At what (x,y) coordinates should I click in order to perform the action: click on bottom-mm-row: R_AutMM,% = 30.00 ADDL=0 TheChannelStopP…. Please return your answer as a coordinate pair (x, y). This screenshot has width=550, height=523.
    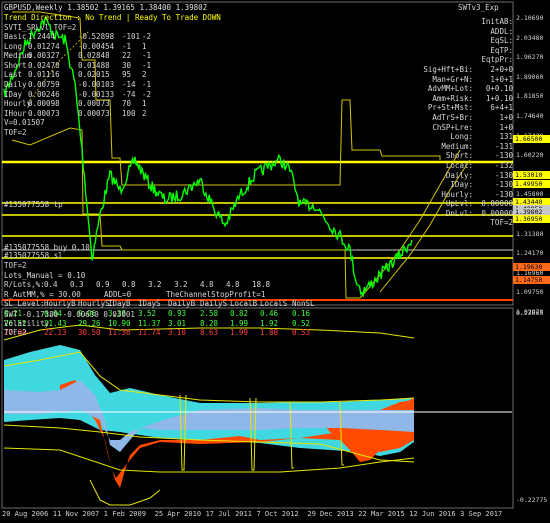
    Looking at the image, I should click on (134, 294).